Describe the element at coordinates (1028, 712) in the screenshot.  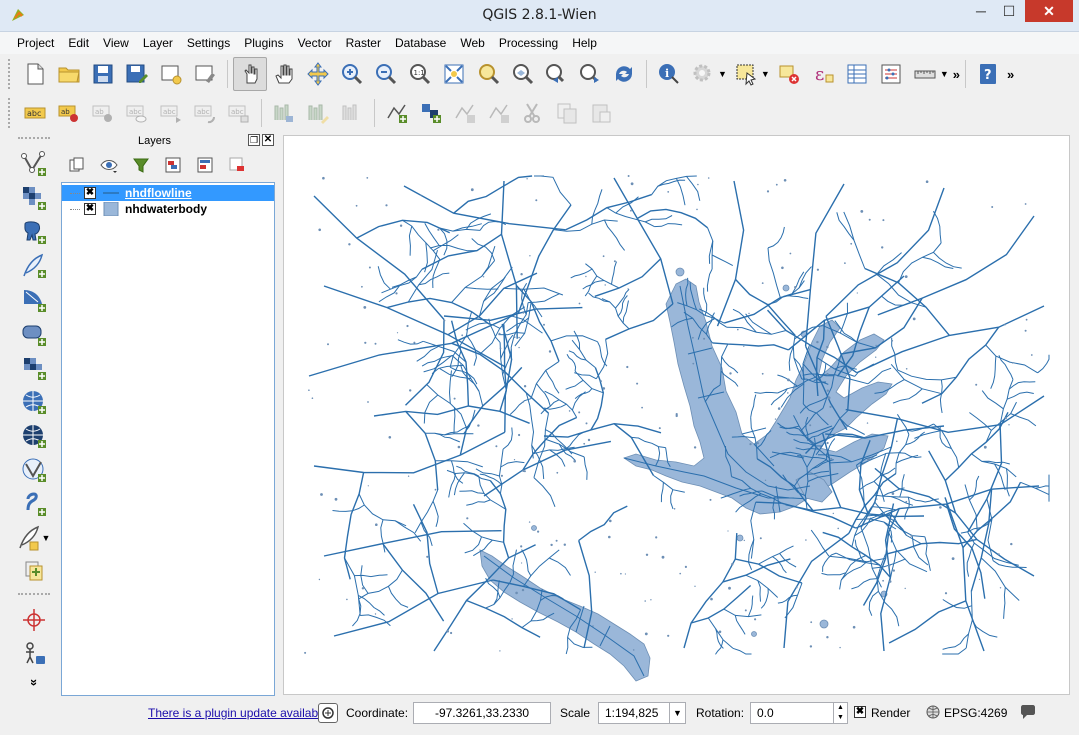
I see `message-log-icon` at that location.